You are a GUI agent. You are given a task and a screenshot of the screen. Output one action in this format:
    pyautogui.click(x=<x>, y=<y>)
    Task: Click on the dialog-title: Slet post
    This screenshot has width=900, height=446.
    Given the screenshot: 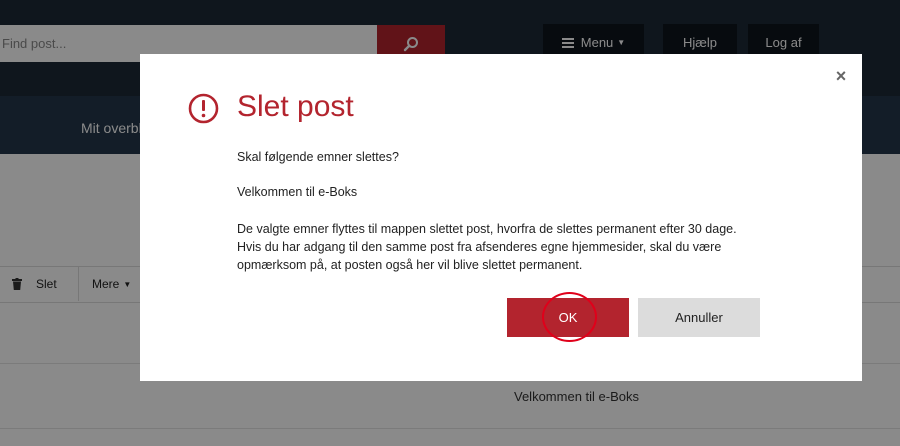 What is the action you would take?
    pyautogui.click(x=295, y=106)
    